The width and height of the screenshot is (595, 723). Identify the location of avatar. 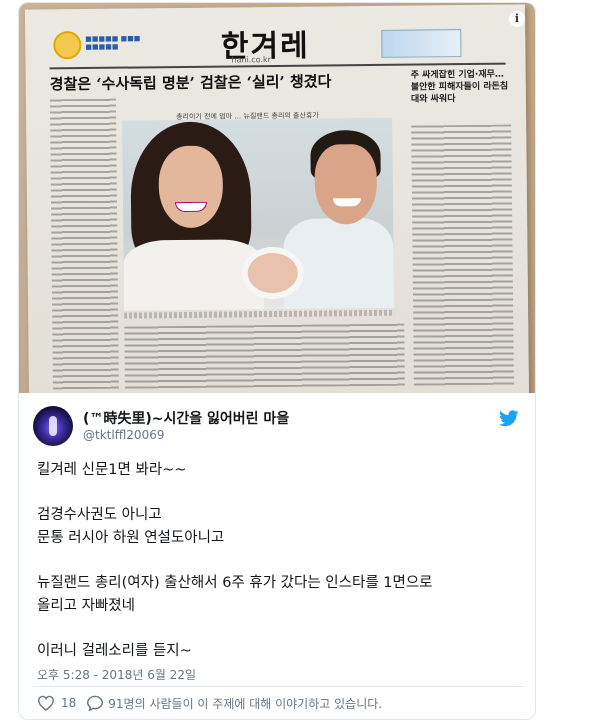
(53, 426).